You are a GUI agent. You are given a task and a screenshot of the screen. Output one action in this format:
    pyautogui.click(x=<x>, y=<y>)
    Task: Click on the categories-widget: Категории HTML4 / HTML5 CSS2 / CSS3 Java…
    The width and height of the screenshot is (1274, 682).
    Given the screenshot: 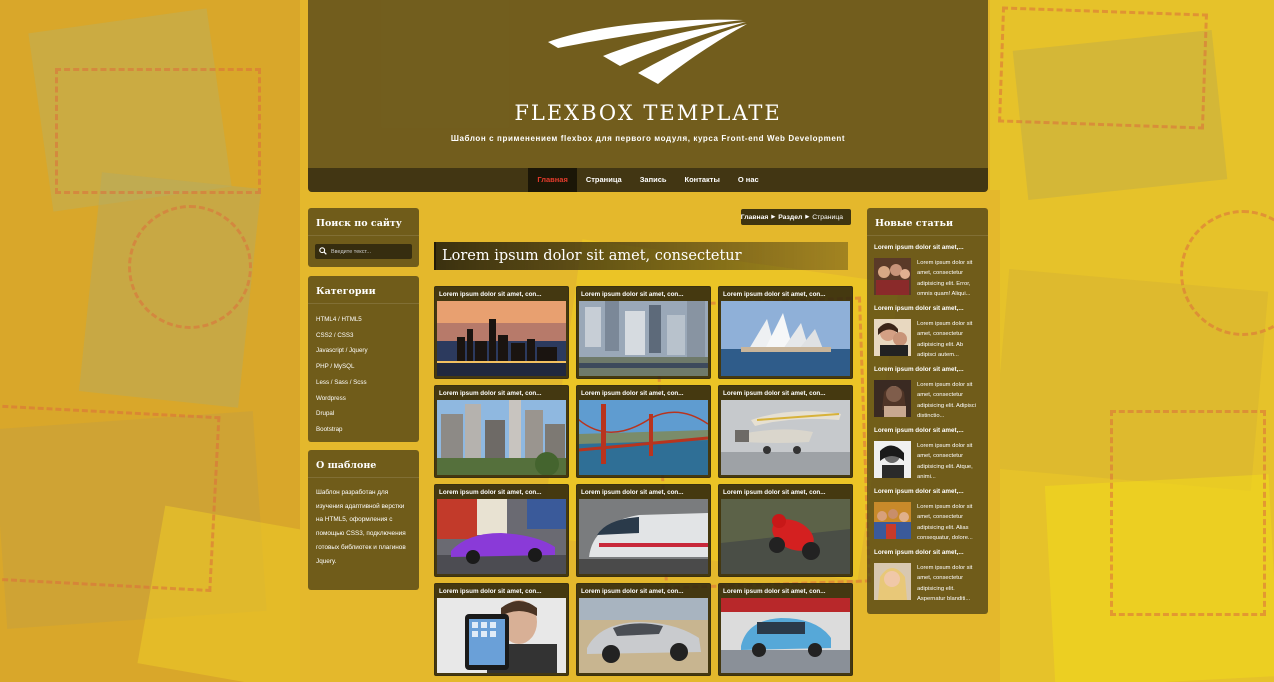 What is the action you would take?
    pyautogui.click(x=363, y=359)
    